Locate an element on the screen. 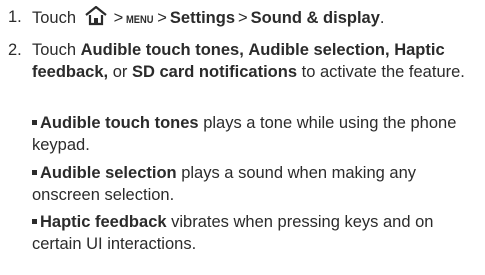 The image size is (485, 275). or-text: or is located at coordinates (120, 72).